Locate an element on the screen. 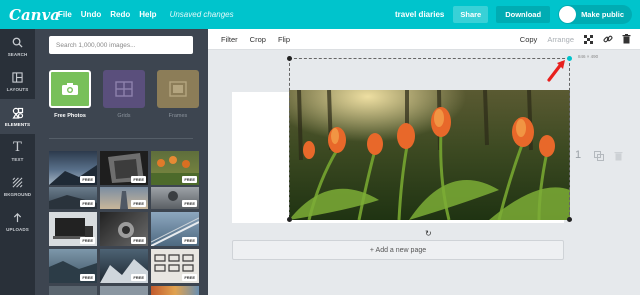 The image size is (640, 295). grid-icon is located at coordinates (124, 89).